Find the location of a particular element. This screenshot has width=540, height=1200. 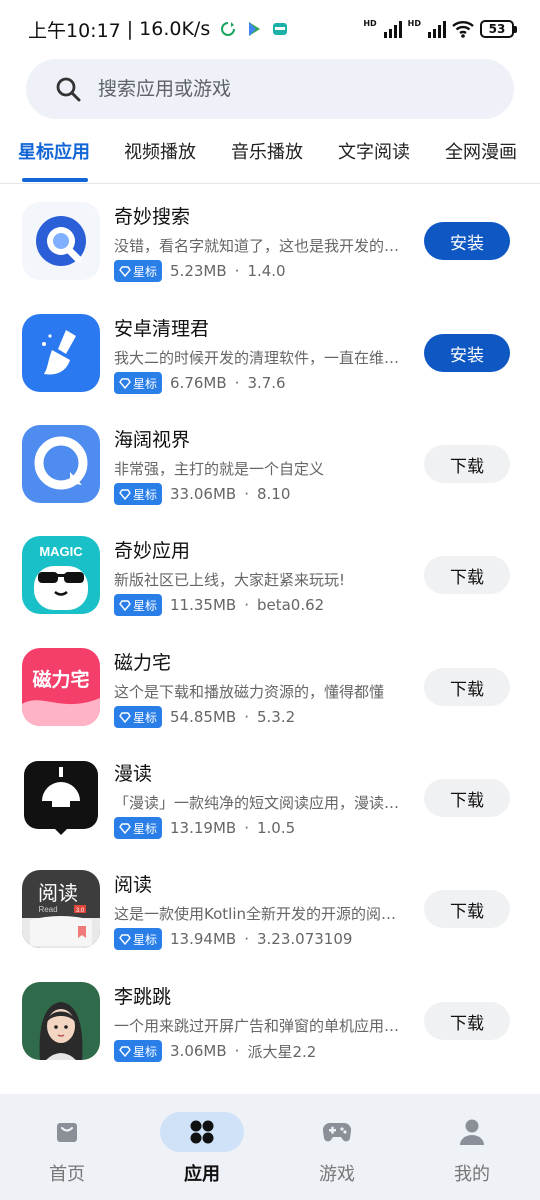

app-description: 这个是下载和播放磁力资源的，懂得都懂 is located at coordinates (249, 692).